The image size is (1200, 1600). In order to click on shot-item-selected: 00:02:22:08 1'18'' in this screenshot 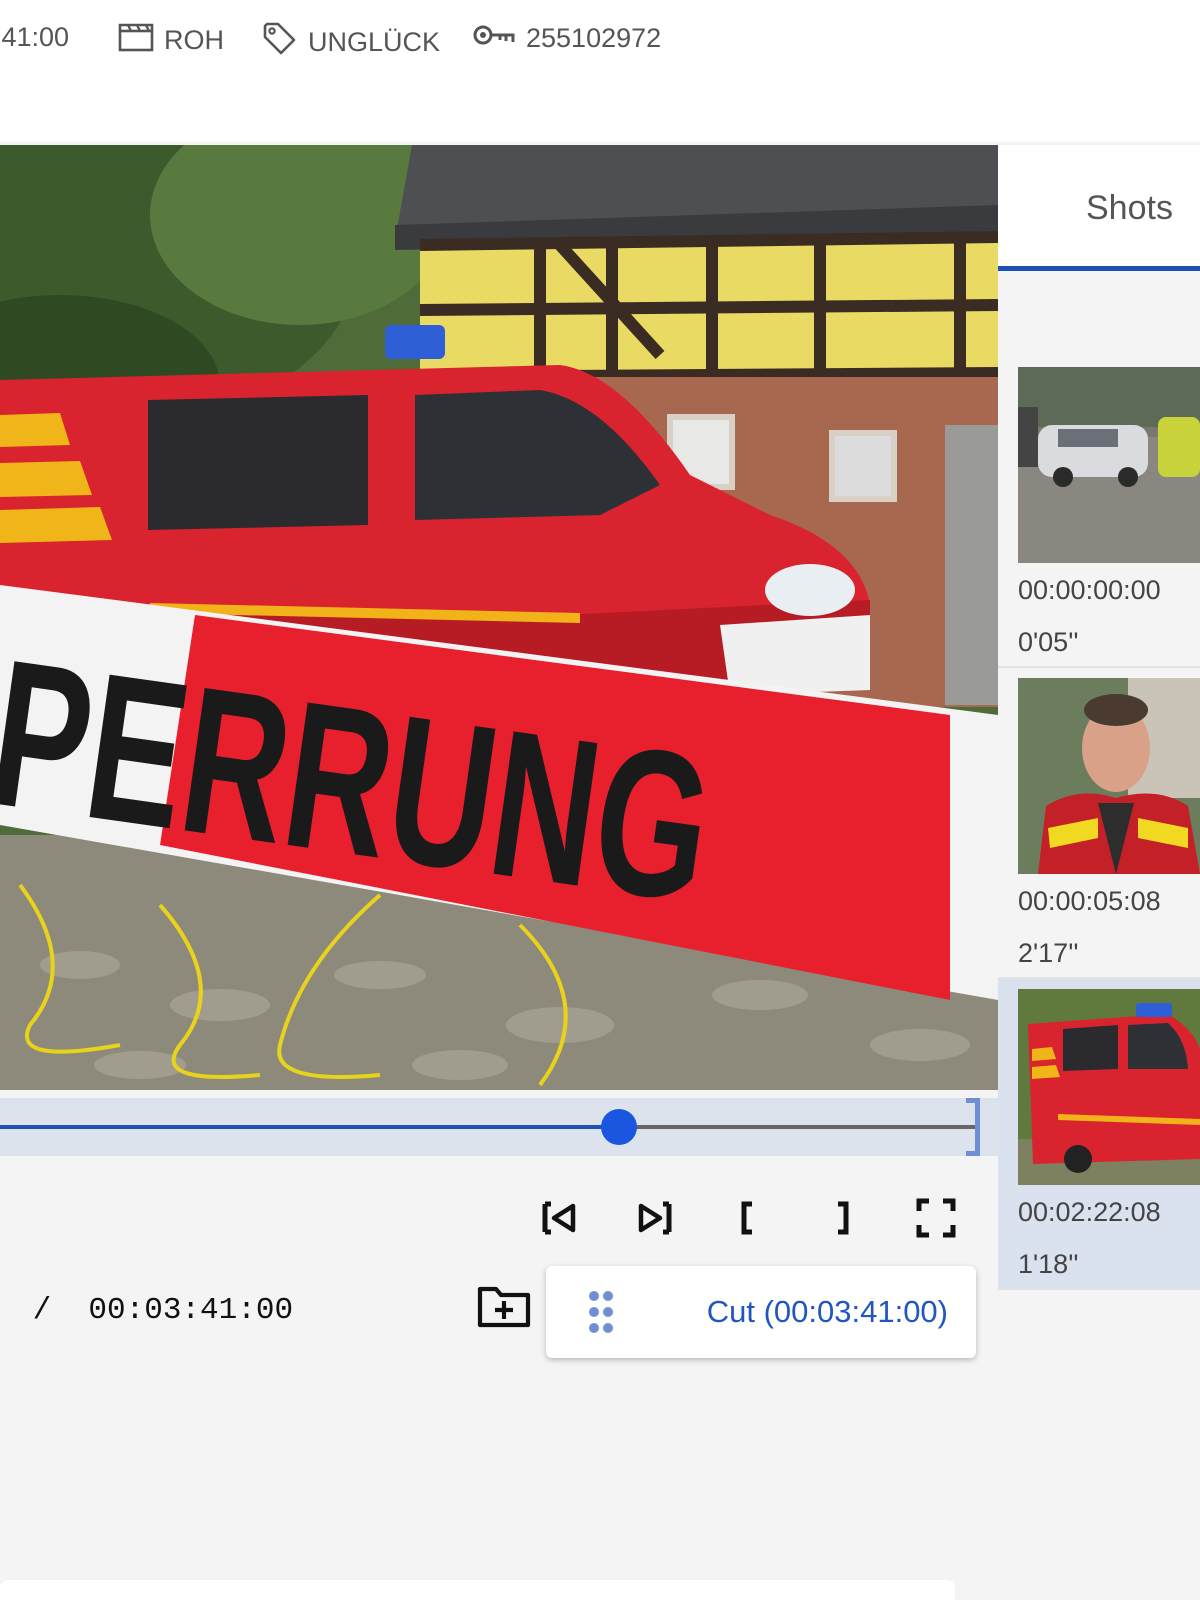, I will do `click(1099, 1134)`.